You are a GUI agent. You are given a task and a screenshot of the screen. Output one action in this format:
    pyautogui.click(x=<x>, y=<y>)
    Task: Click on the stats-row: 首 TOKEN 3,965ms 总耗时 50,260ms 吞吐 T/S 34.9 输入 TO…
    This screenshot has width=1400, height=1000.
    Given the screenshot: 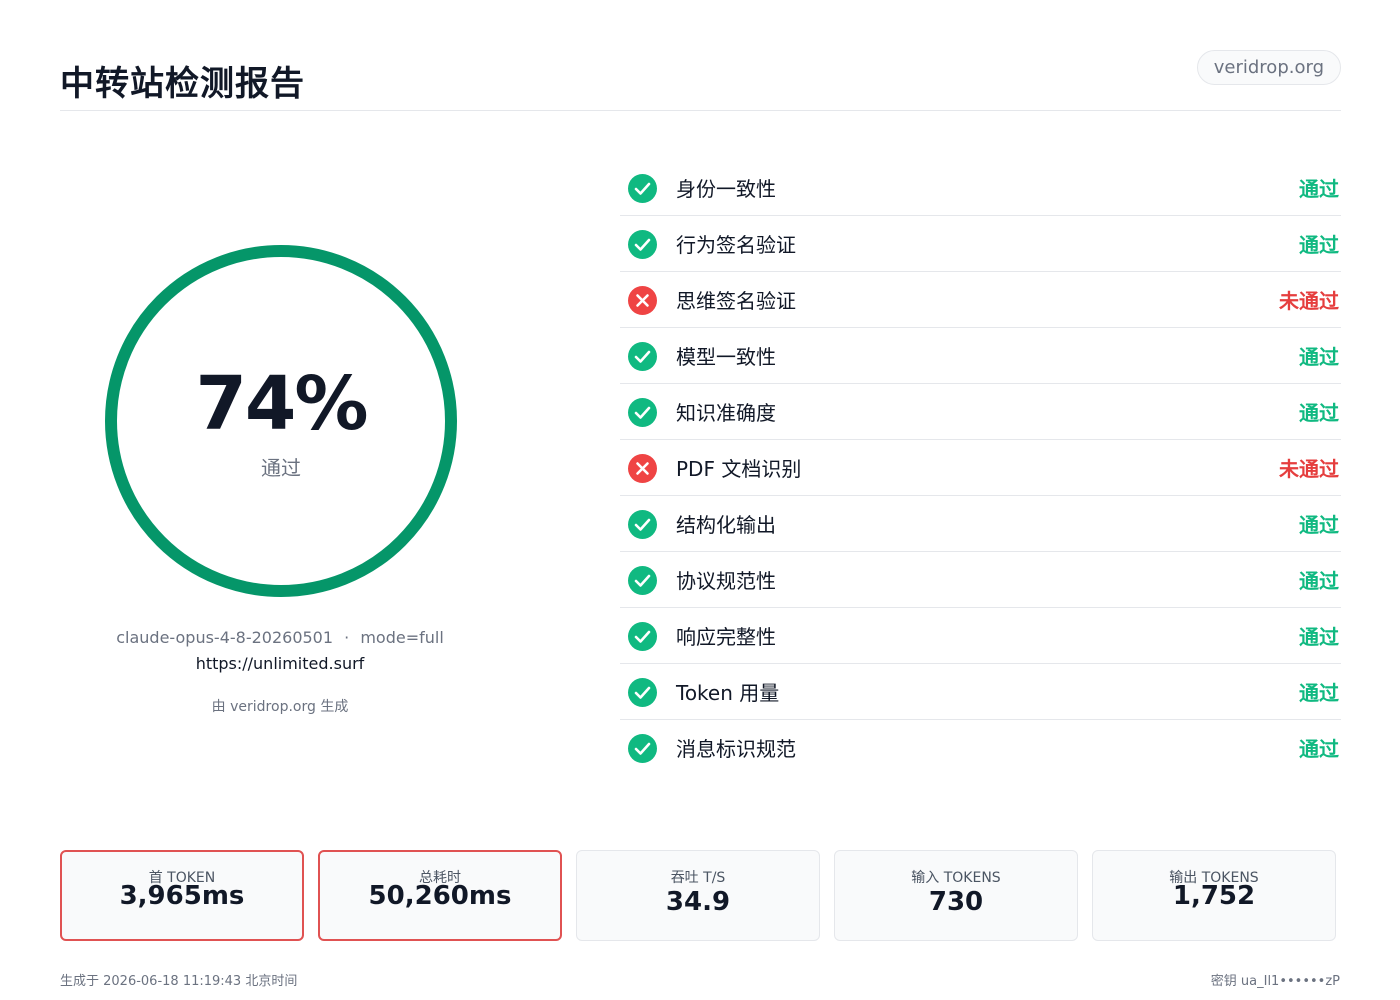 What is the action you would take?
    pyautogui.click(x=700, y=895)
    